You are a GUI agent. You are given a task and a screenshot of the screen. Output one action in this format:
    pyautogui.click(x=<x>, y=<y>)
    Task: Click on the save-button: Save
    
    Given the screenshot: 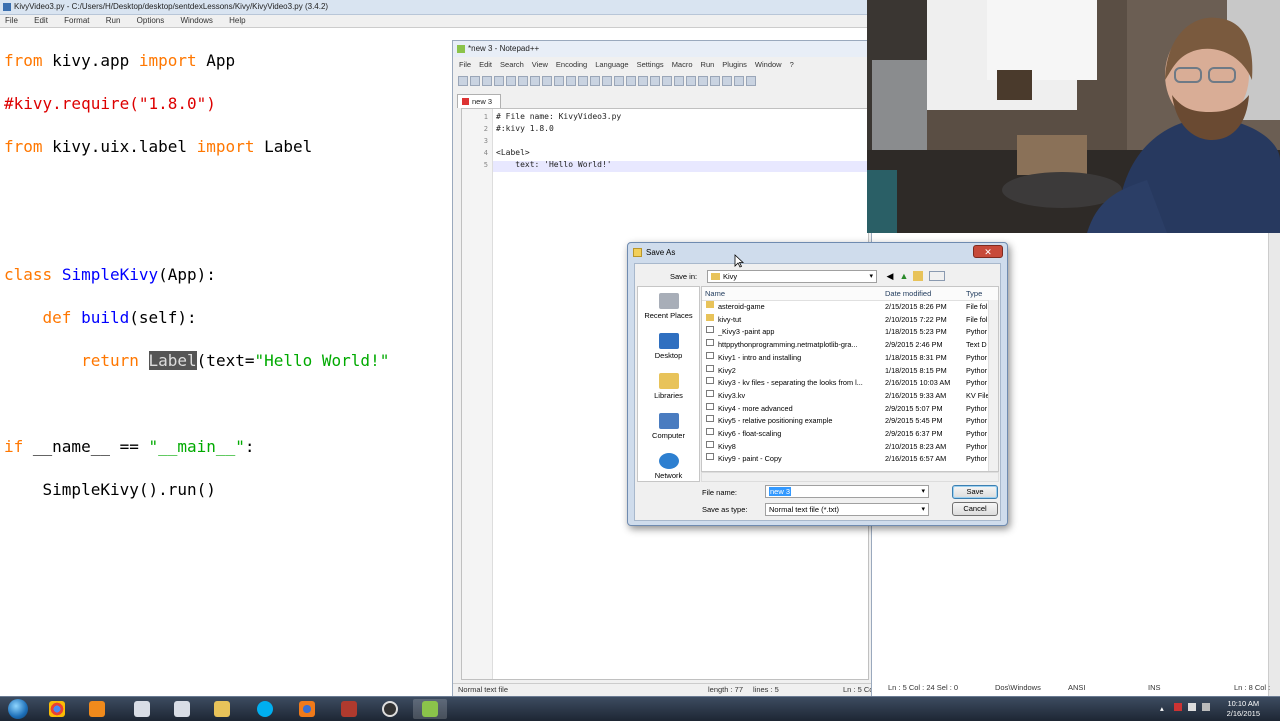 What is the action you would take?
    pyautogui.click(x=975, y=492)
    